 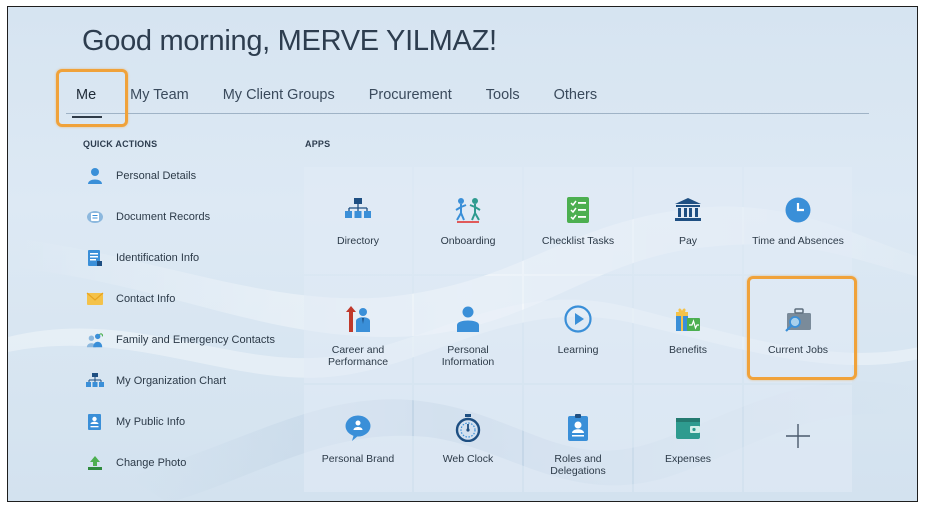 I want to click on app-tile-expenses: Expenses, so click(x=688, y=438).